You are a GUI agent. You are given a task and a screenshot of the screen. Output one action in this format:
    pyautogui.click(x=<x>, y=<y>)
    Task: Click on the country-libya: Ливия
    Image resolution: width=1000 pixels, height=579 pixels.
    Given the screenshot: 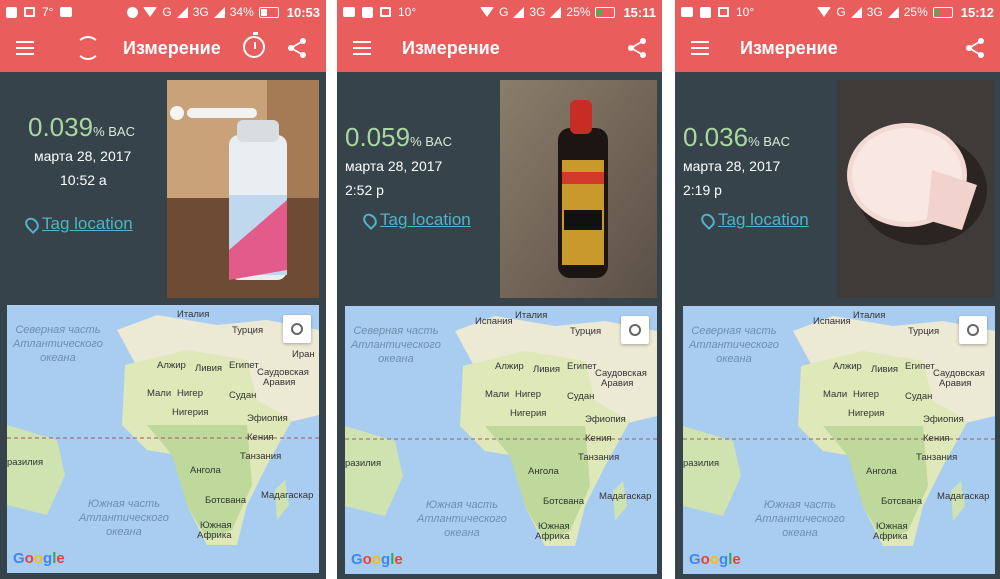 What is the action you would take?
    pyautogui.click(x=885, y=369)
    